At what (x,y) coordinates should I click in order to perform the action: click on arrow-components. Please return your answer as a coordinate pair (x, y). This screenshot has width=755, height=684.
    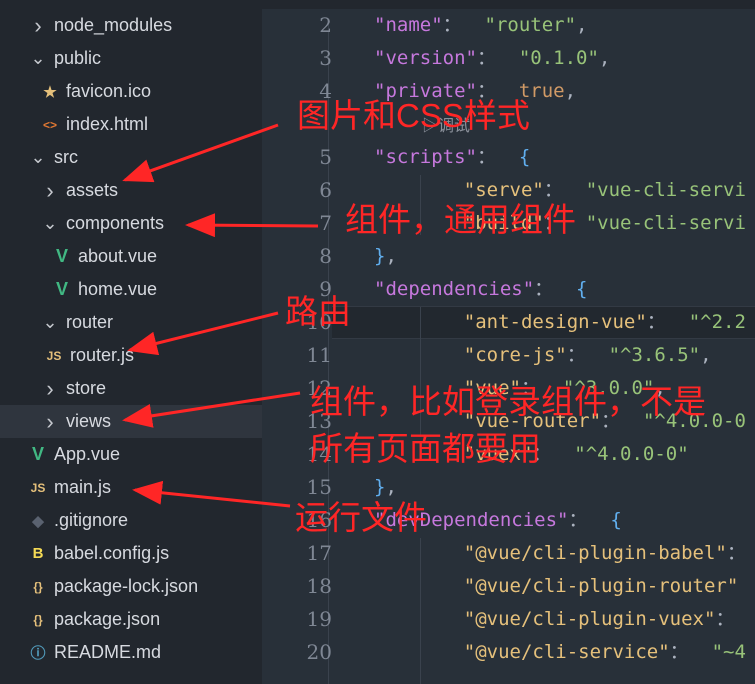
    Looking at the image, I should click on (252, 225).